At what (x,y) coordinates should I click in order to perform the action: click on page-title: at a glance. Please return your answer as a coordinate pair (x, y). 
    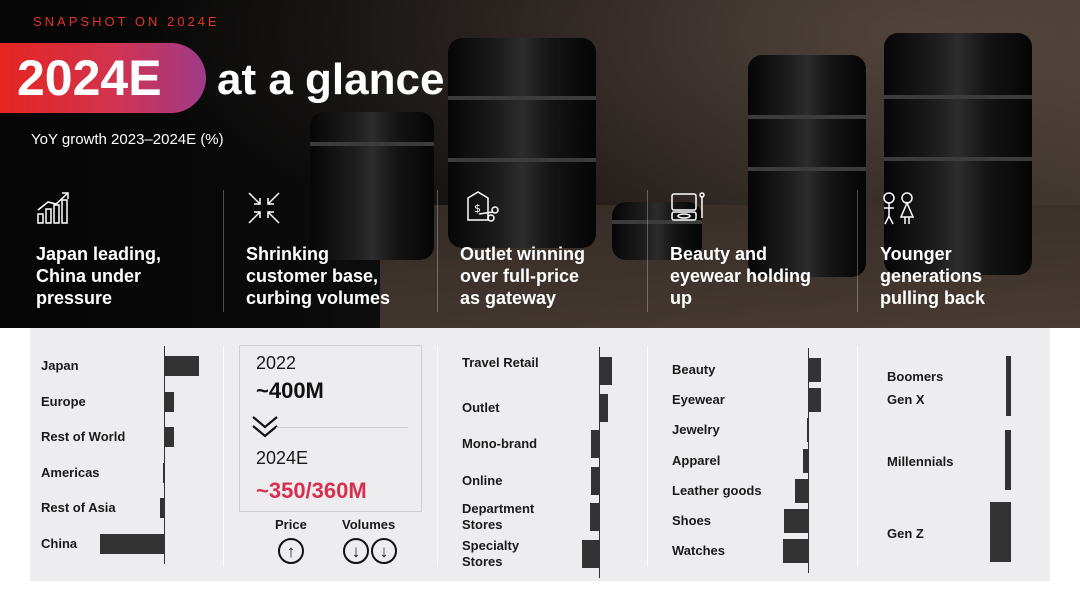
    Looking at the image, I should click on (331, 79).